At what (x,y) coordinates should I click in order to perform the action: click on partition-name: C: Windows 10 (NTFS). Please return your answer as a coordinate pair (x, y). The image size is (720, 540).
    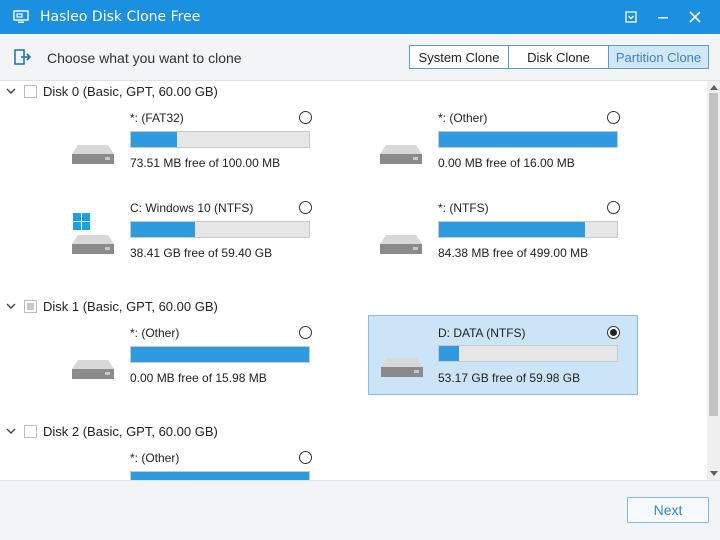
    Looking at the image, I should click on (192, 208).